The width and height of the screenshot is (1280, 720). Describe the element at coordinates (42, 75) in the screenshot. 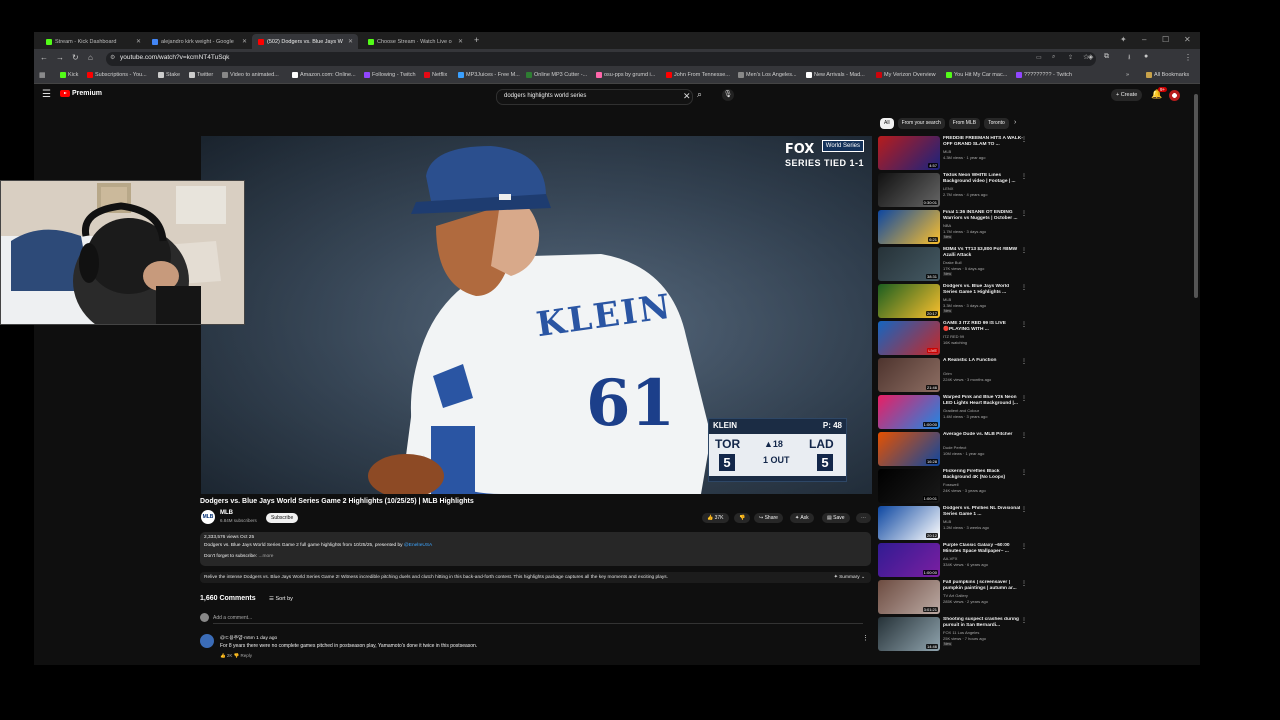

I see `apps-grid-icon: ▦` at that location.